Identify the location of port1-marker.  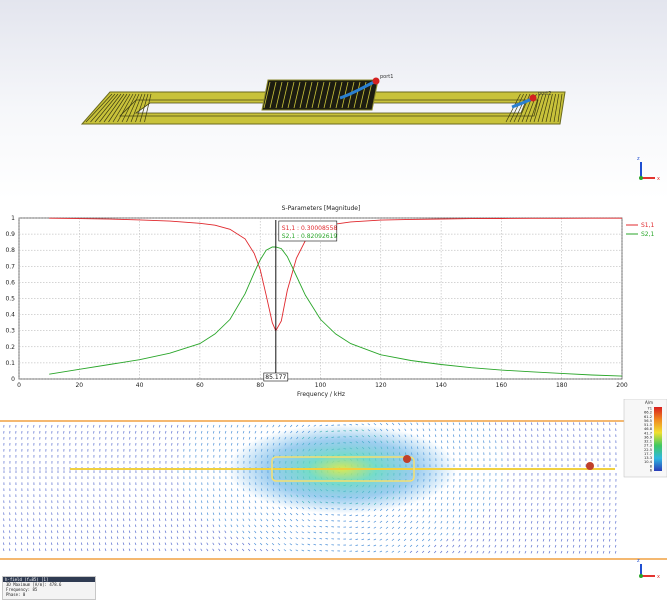
(376, 81).